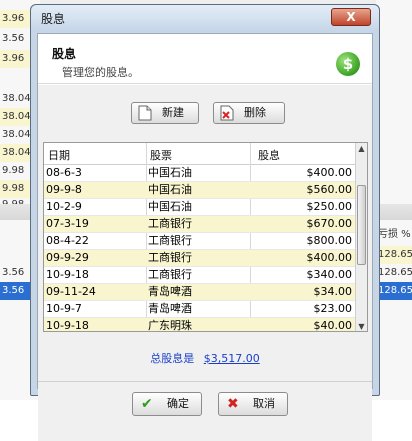  What do you see at coordinates (348, 64) in the screenshot?
I see `dollar-icon: $` at bounding box center [348, 64].